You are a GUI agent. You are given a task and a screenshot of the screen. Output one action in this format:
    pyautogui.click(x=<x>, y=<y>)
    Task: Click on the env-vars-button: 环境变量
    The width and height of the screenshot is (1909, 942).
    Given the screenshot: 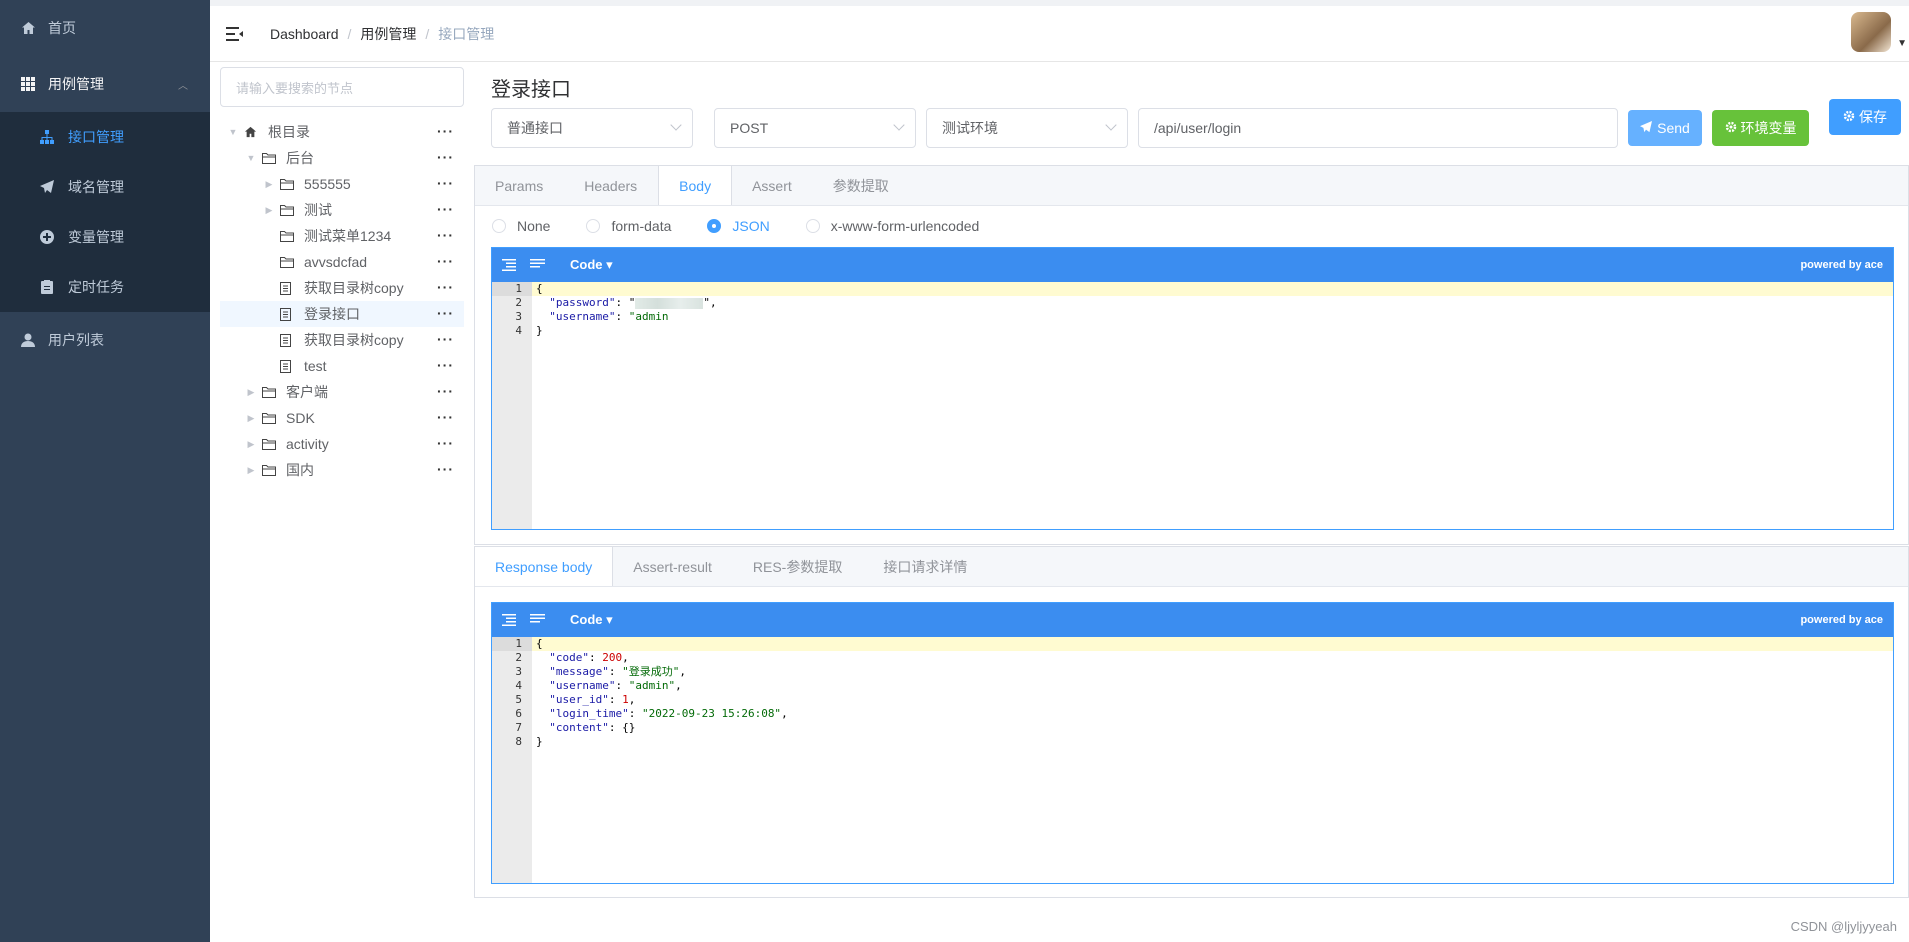 What is the action you would take?
    pyautogui.click(x=1760, y=128)
    